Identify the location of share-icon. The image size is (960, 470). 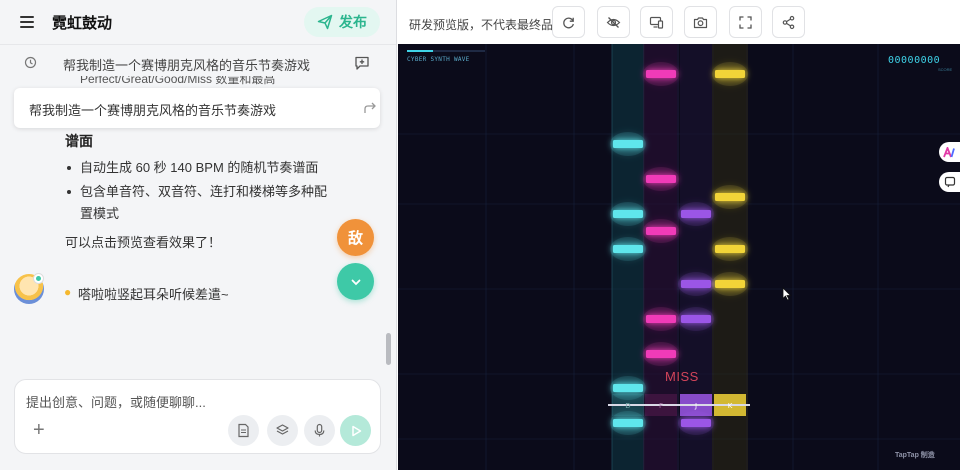
(788, 22).